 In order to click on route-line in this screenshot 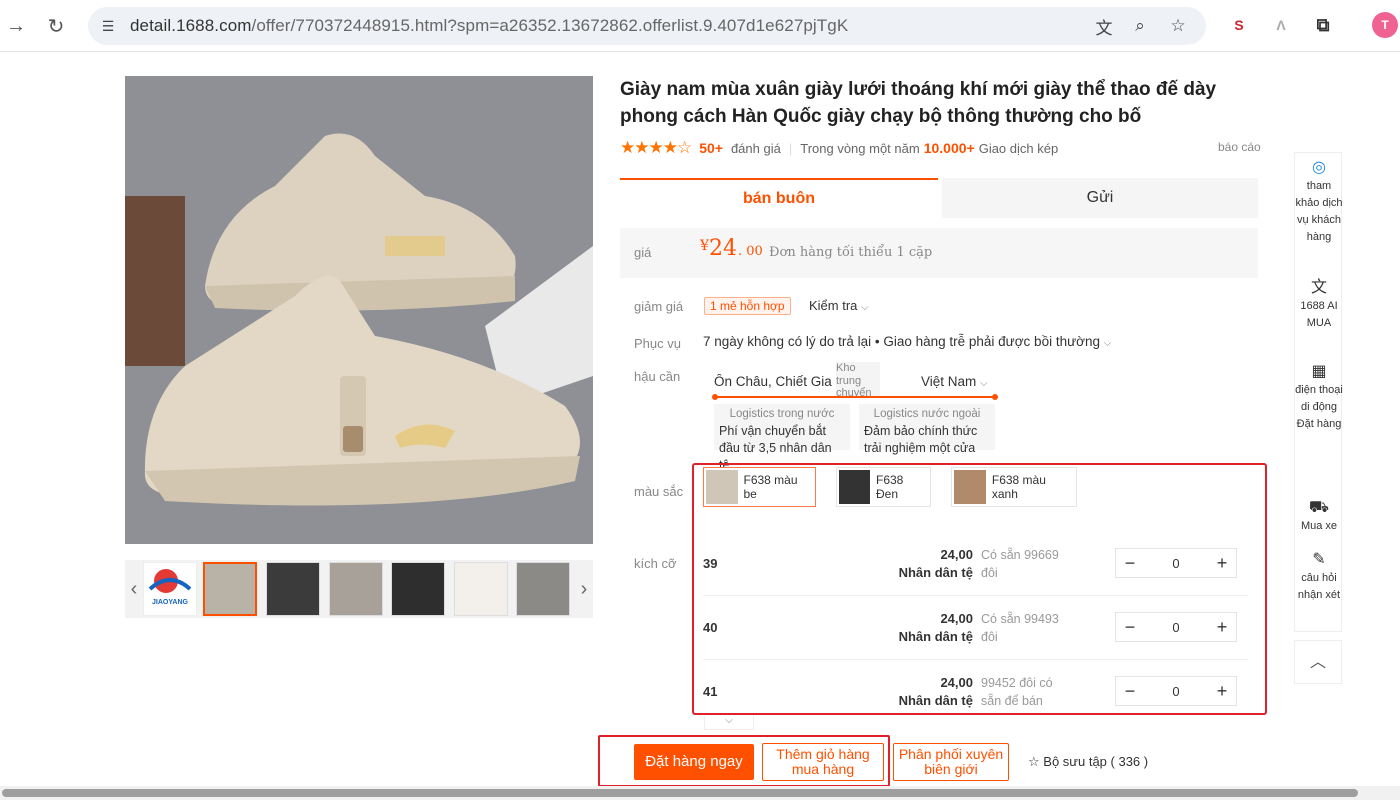, I will do `click(855, 397)`.